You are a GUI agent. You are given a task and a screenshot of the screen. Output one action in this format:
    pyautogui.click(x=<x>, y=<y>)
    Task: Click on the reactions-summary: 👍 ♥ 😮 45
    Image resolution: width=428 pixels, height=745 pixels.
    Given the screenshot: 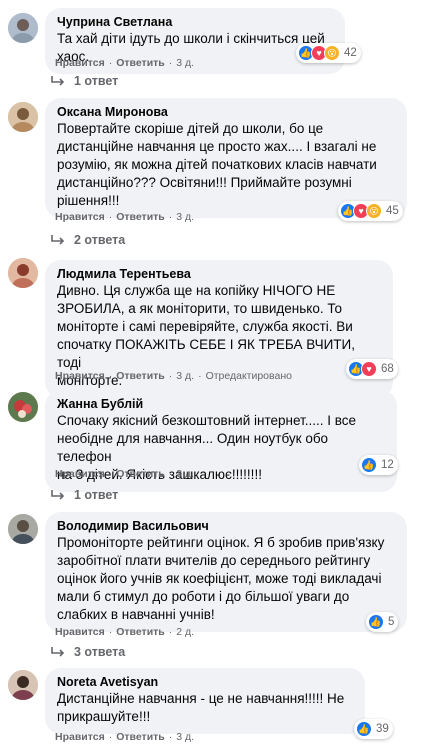 What is the action you would take?
    pyautogui.click(x=370, y=211)
    